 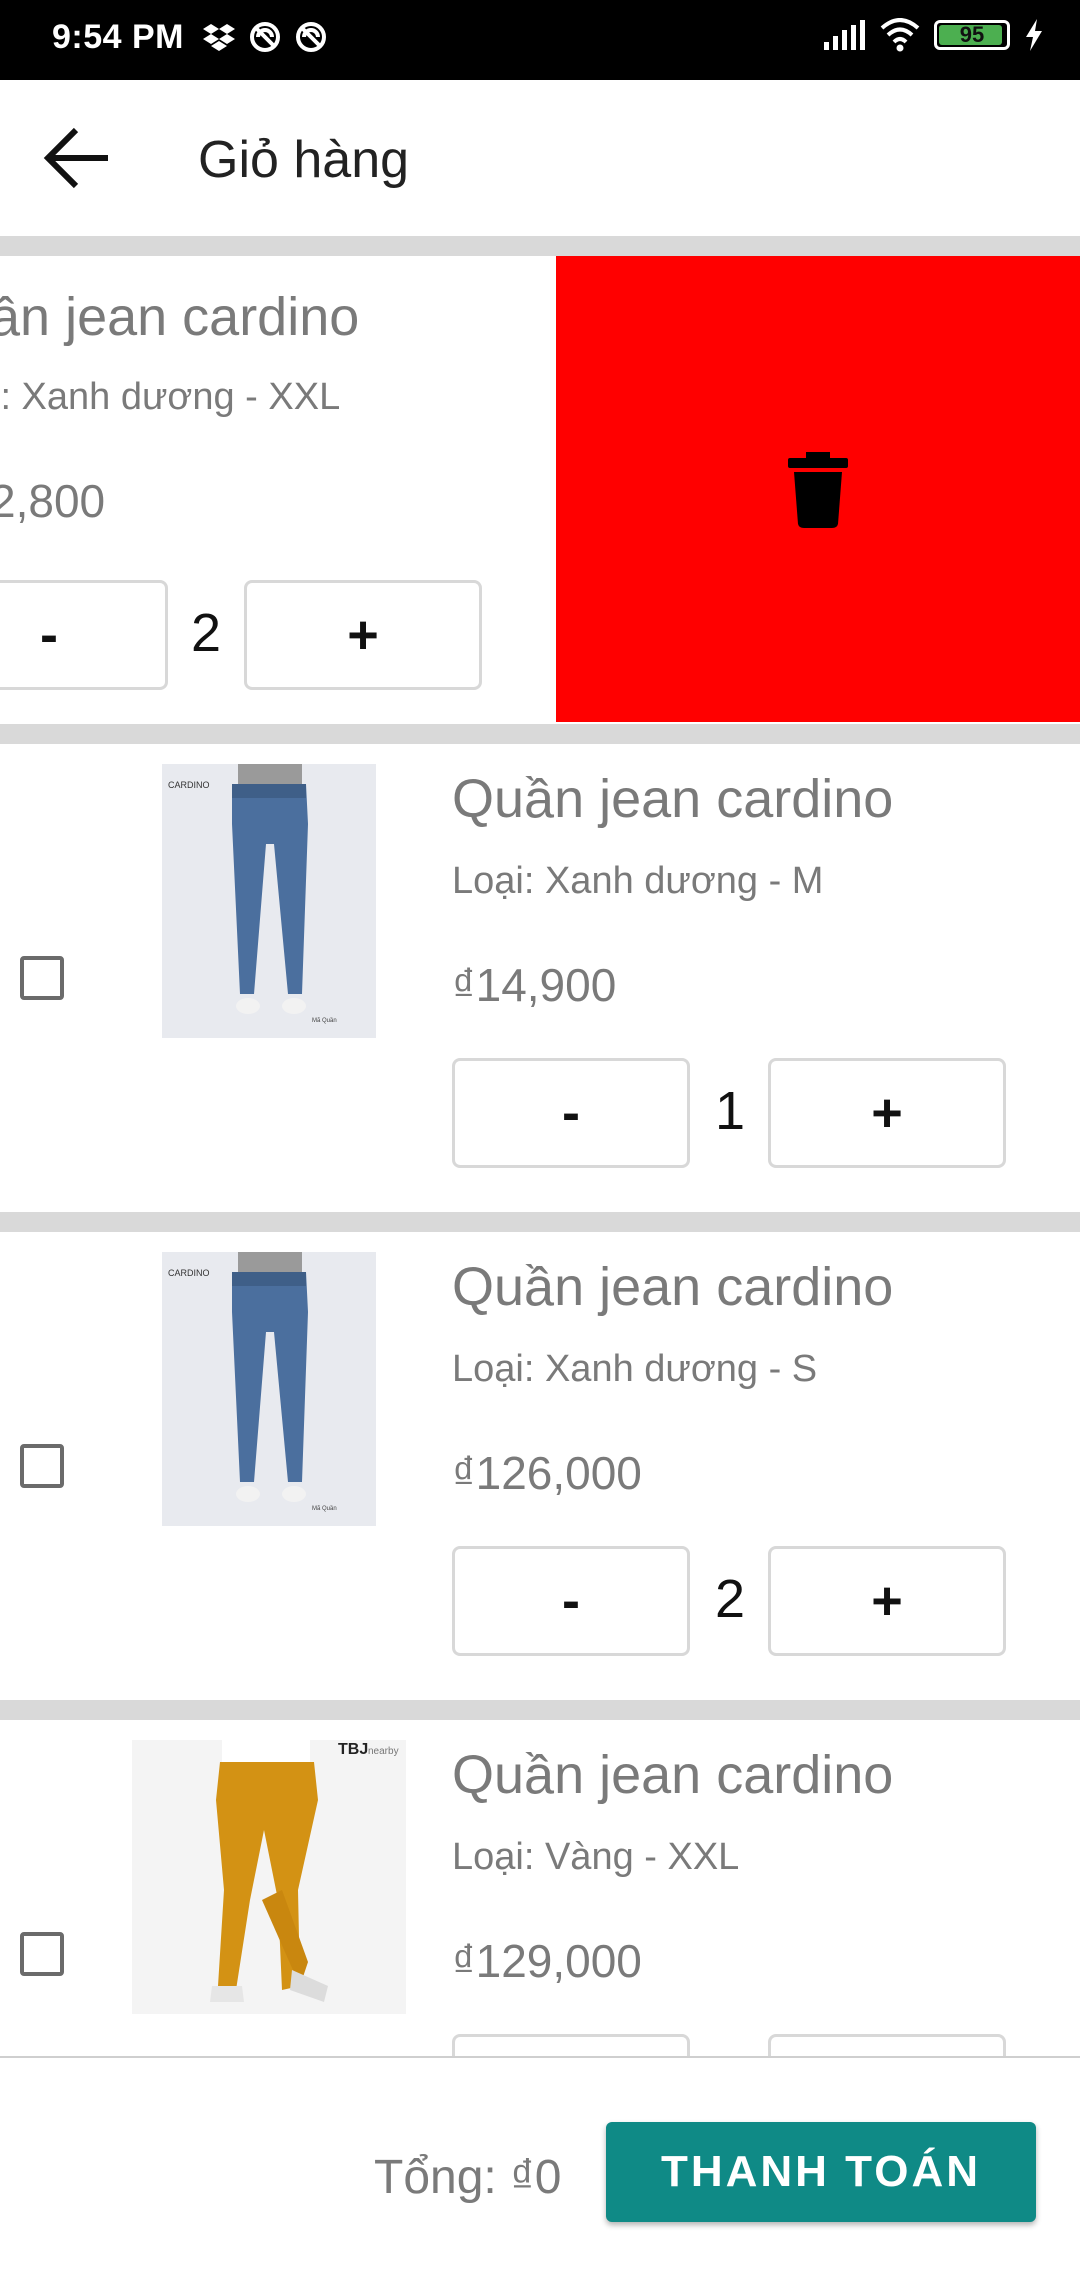 What do you see at coordinates (219, 37) in the screenshot?
I see `dropbox-icon` at bounding box center [219, 37].